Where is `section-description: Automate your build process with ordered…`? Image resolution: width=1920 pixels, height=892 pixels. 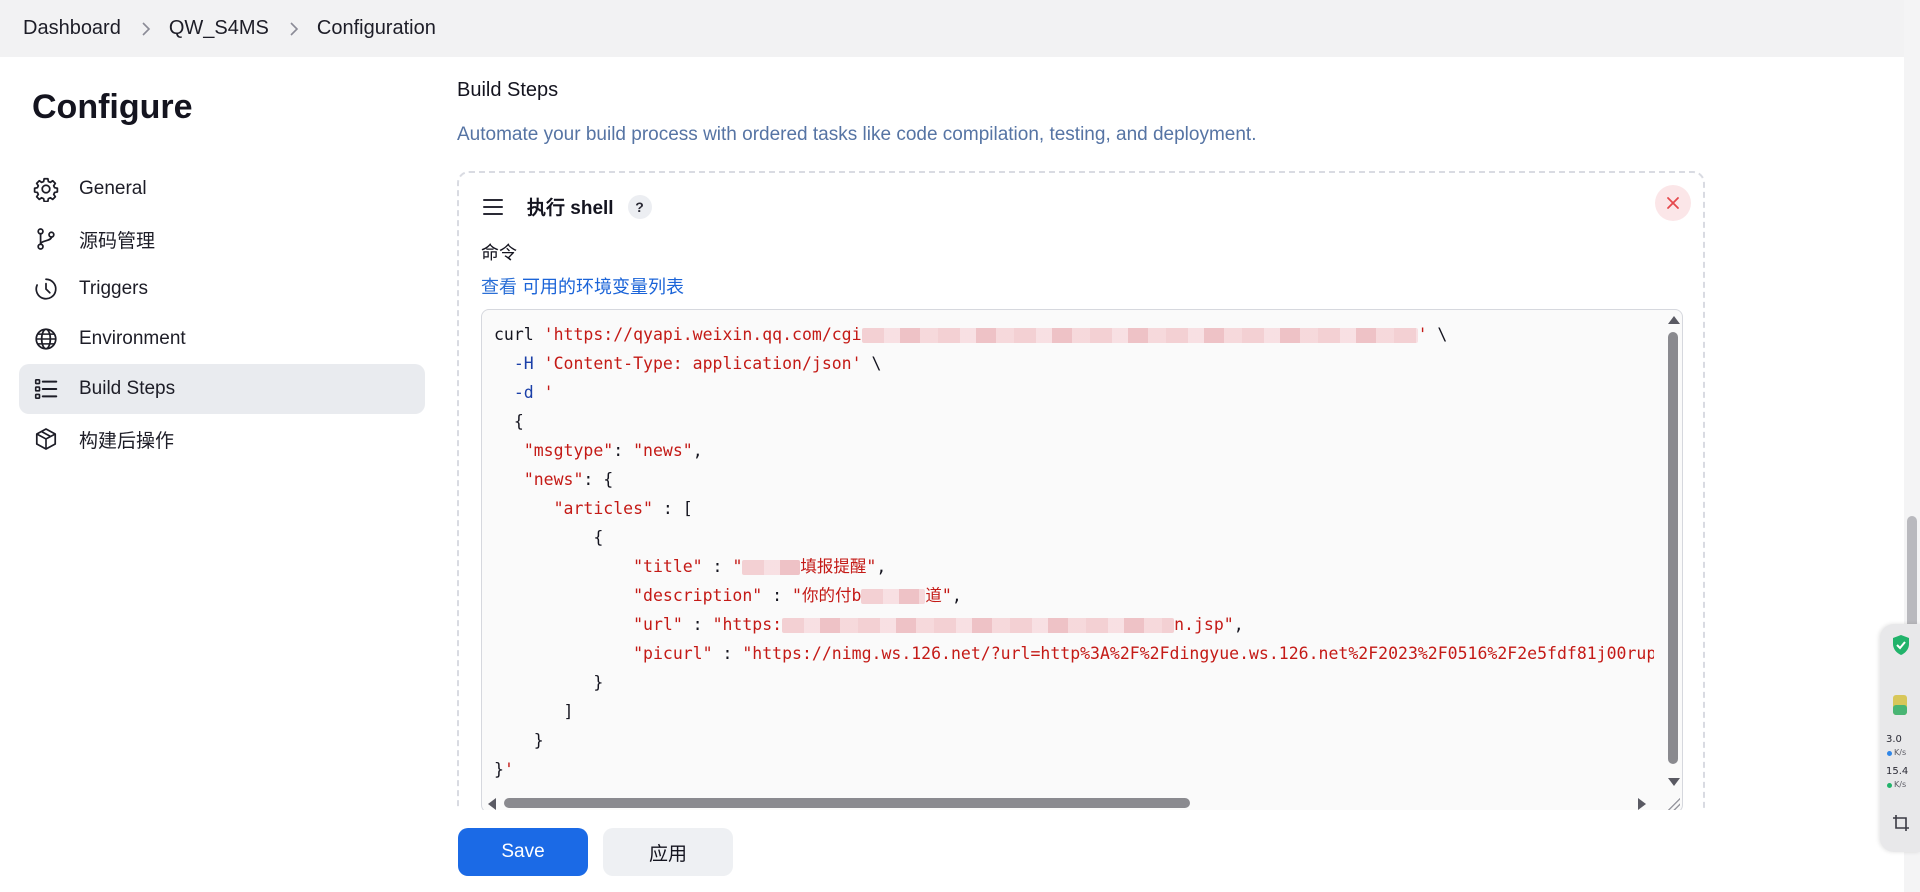
section-description: Automate your build process with ordered… is located at coordinates (857, 134).